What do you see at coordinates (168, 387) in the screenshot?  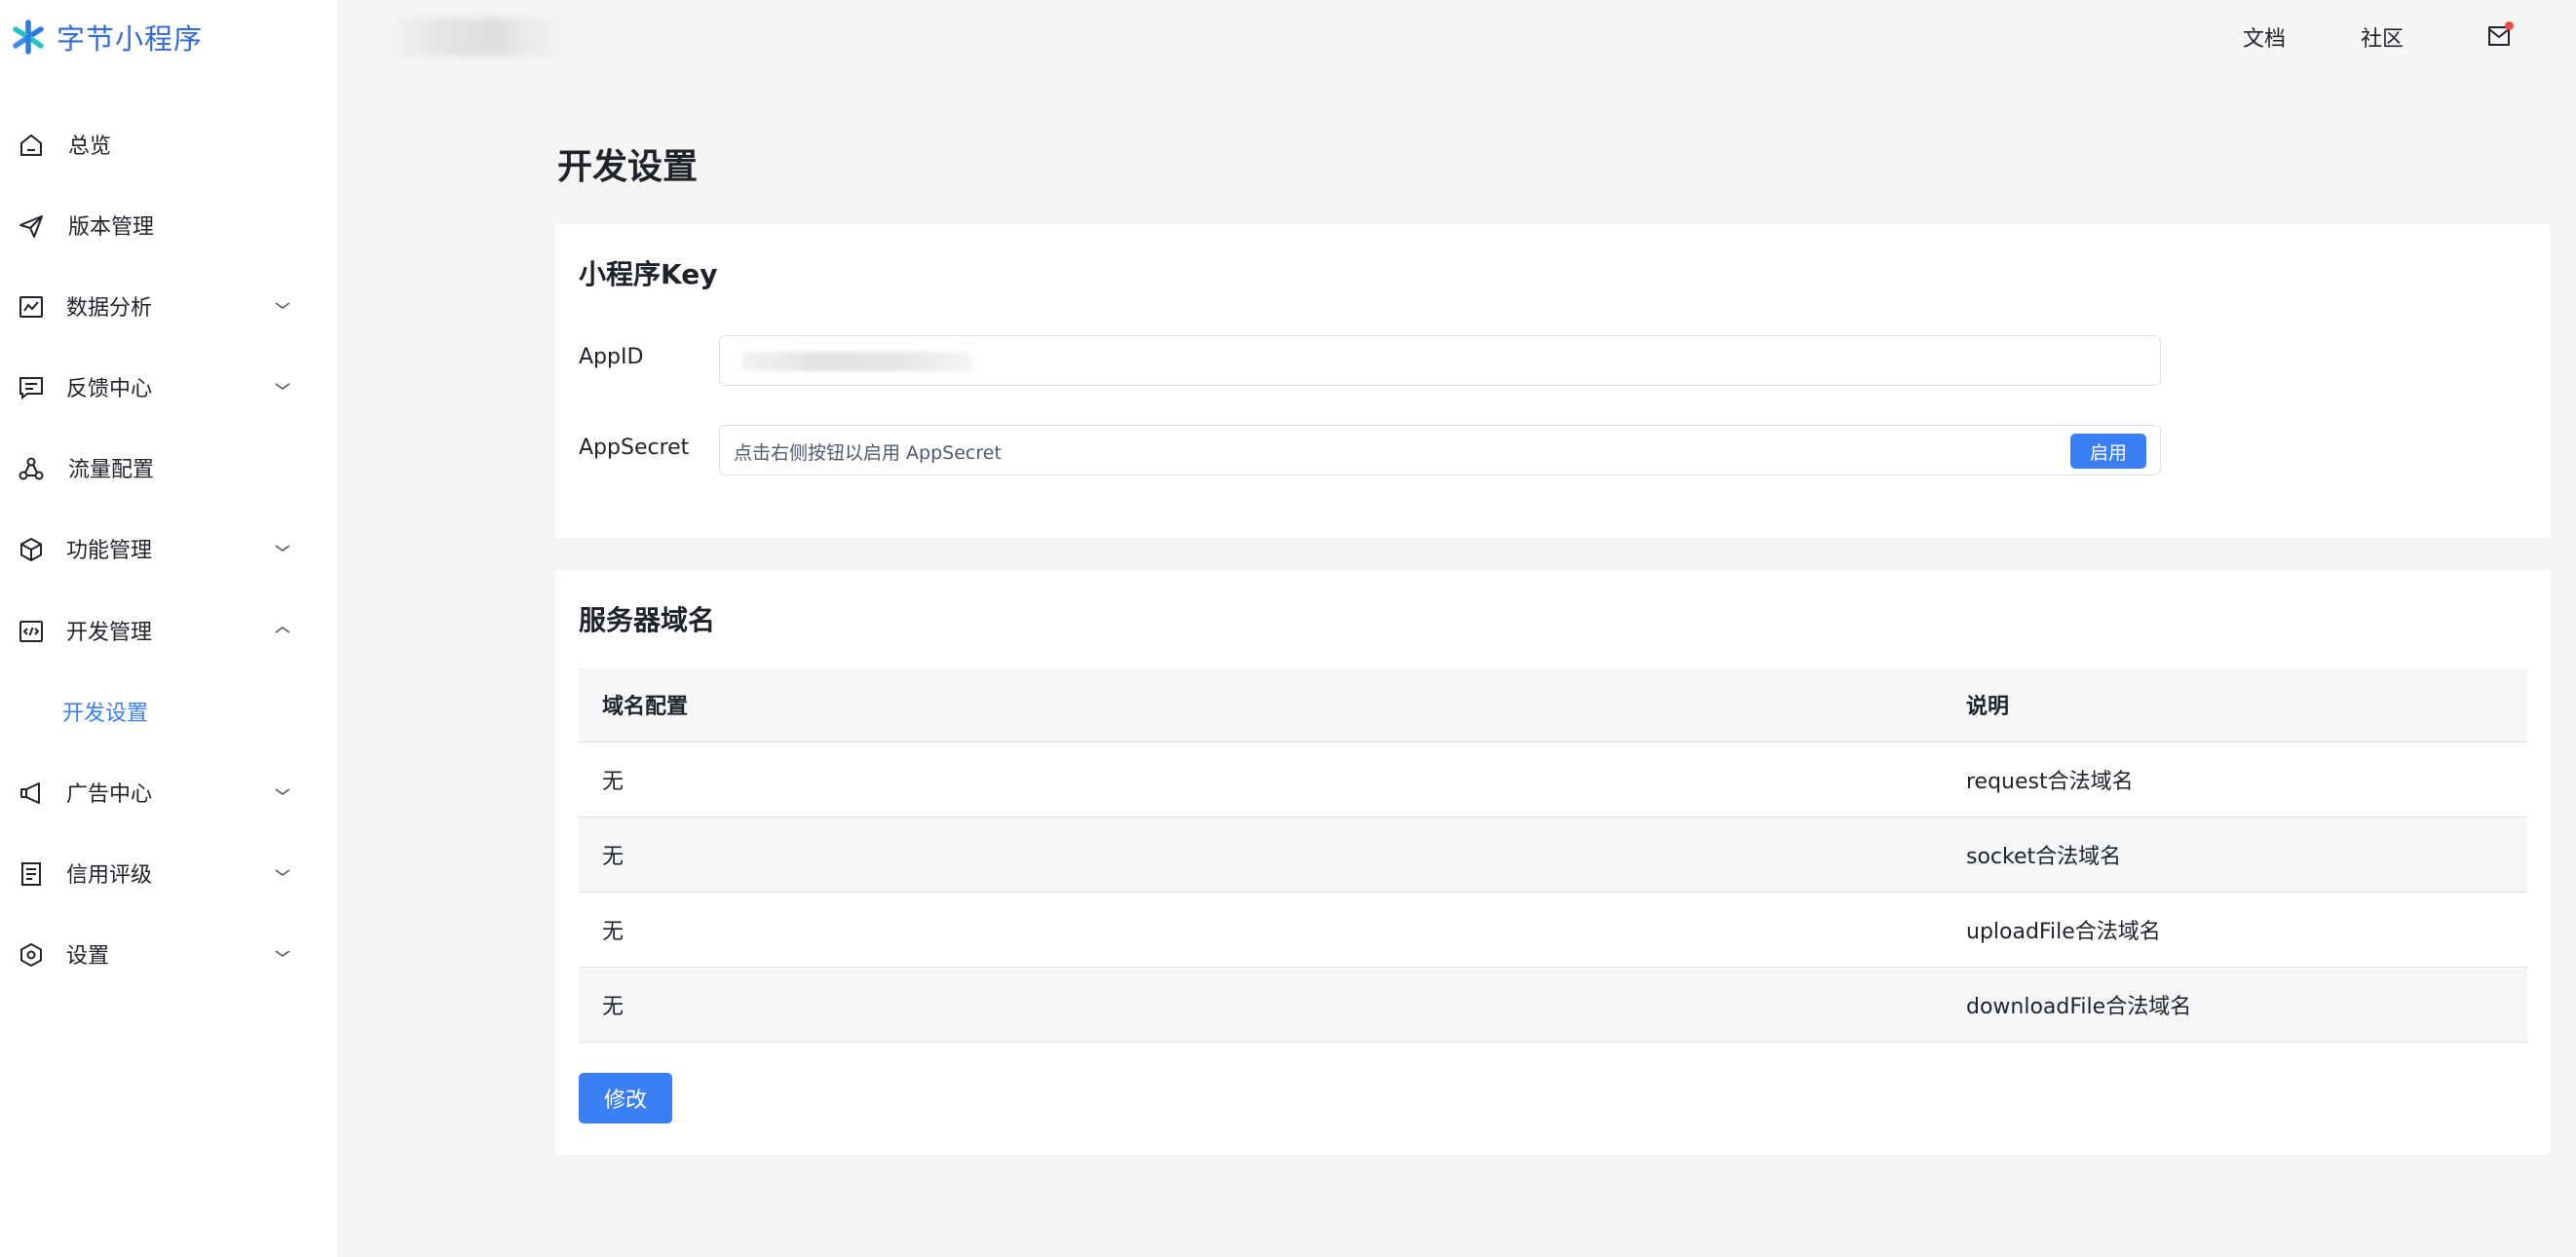 I see `sidebar-item-feedback: 反馈中心` at bounding box center [168, 387].